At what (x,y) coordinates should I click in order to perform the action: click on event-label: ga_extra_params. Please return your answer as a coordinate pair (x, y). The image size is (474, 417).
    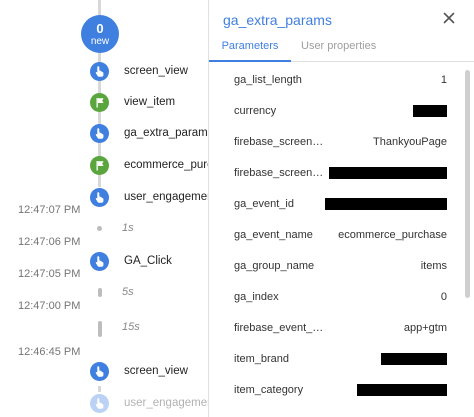
    Looking at the image, I should click on (167, 133).